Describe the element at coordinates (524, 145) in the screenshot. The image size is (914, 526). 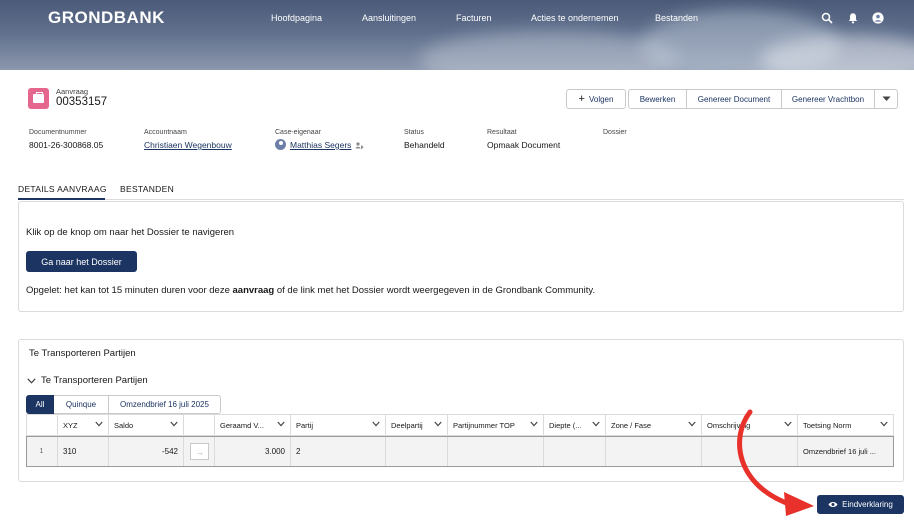
I see `field-value-resultaat: Opmaak Document` at that location.